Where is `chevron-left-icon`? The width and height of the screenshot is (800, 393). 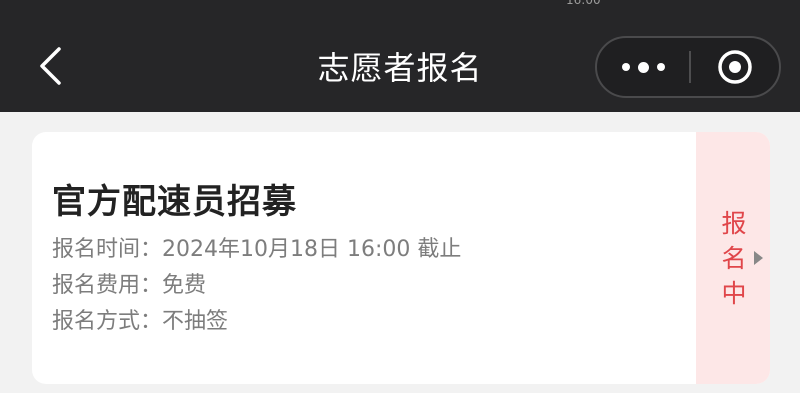
chevron-left-icon is located at coordinates (50, 66).